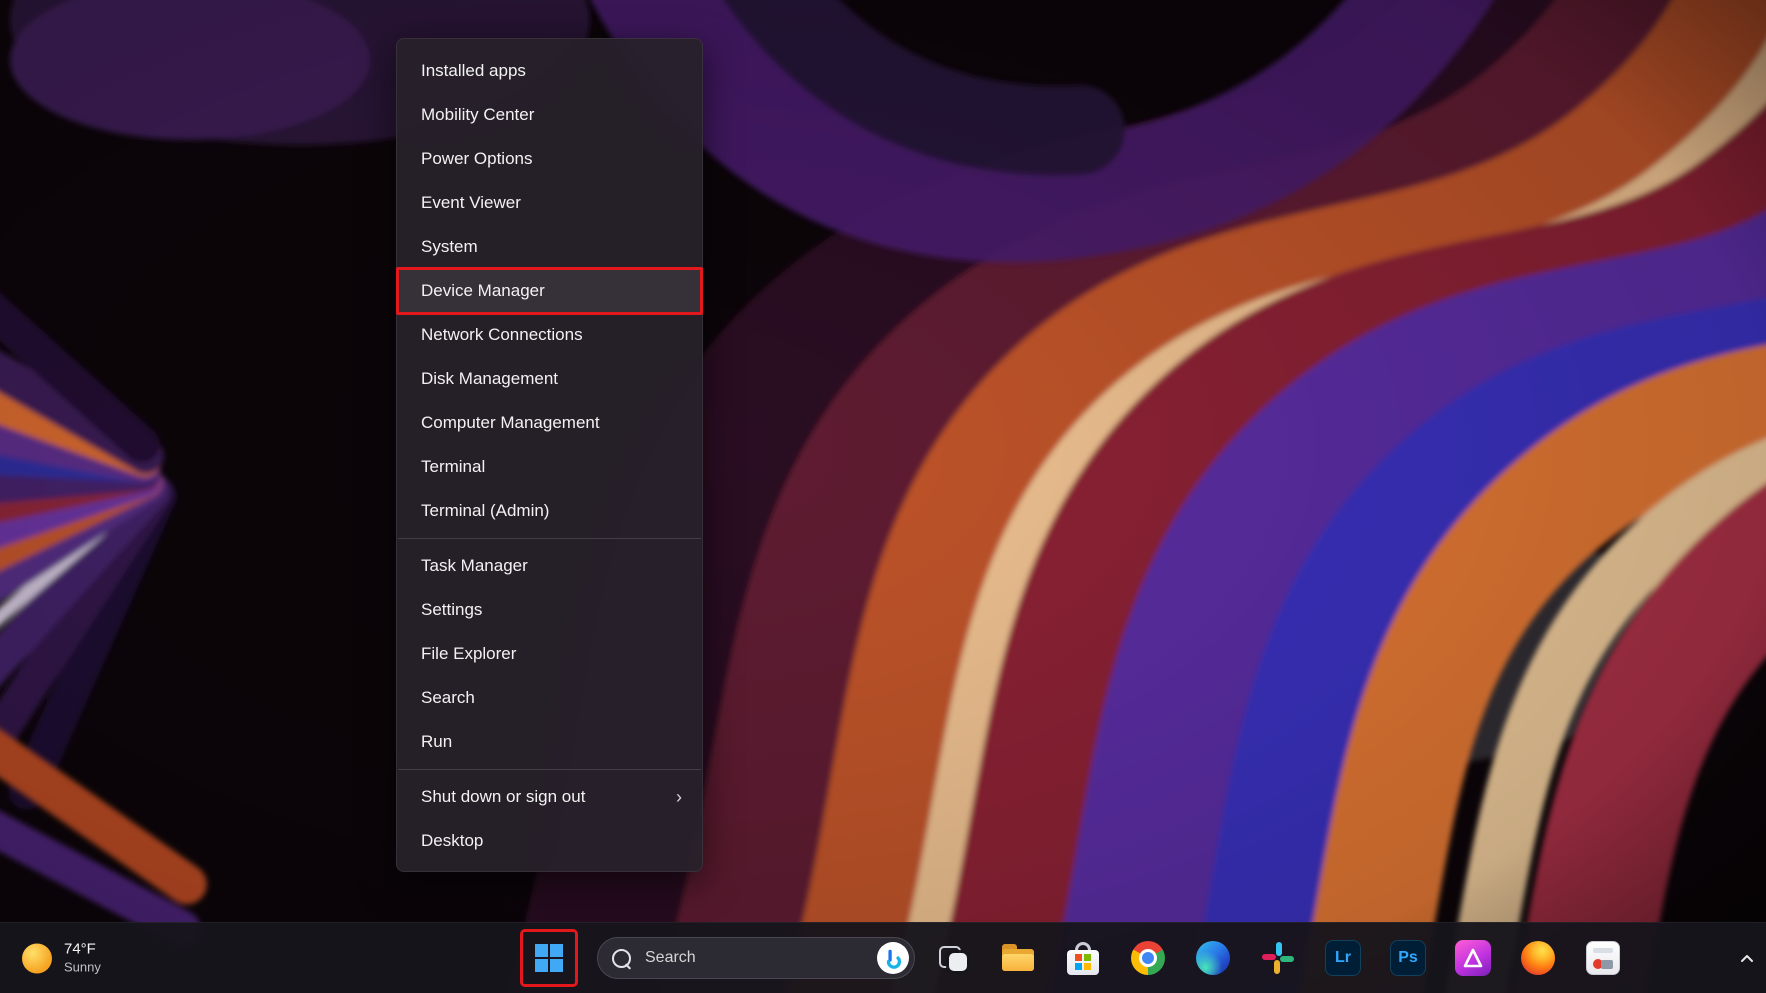 The height and width of the screenshot is (993, 1766). What do you see at coordinates (549, 159) in the screenshot?
I see `menu-item-power-options: Power Options` at bounding box center [549, 159].